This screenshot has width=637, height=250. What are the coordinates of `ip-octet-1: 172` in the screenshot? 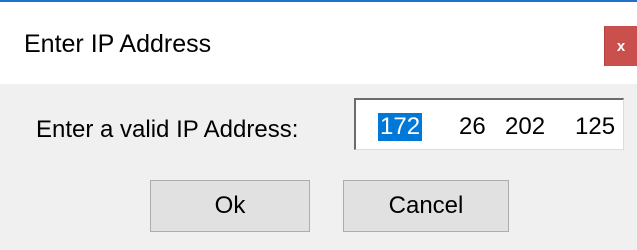 It's located at (400, 127).